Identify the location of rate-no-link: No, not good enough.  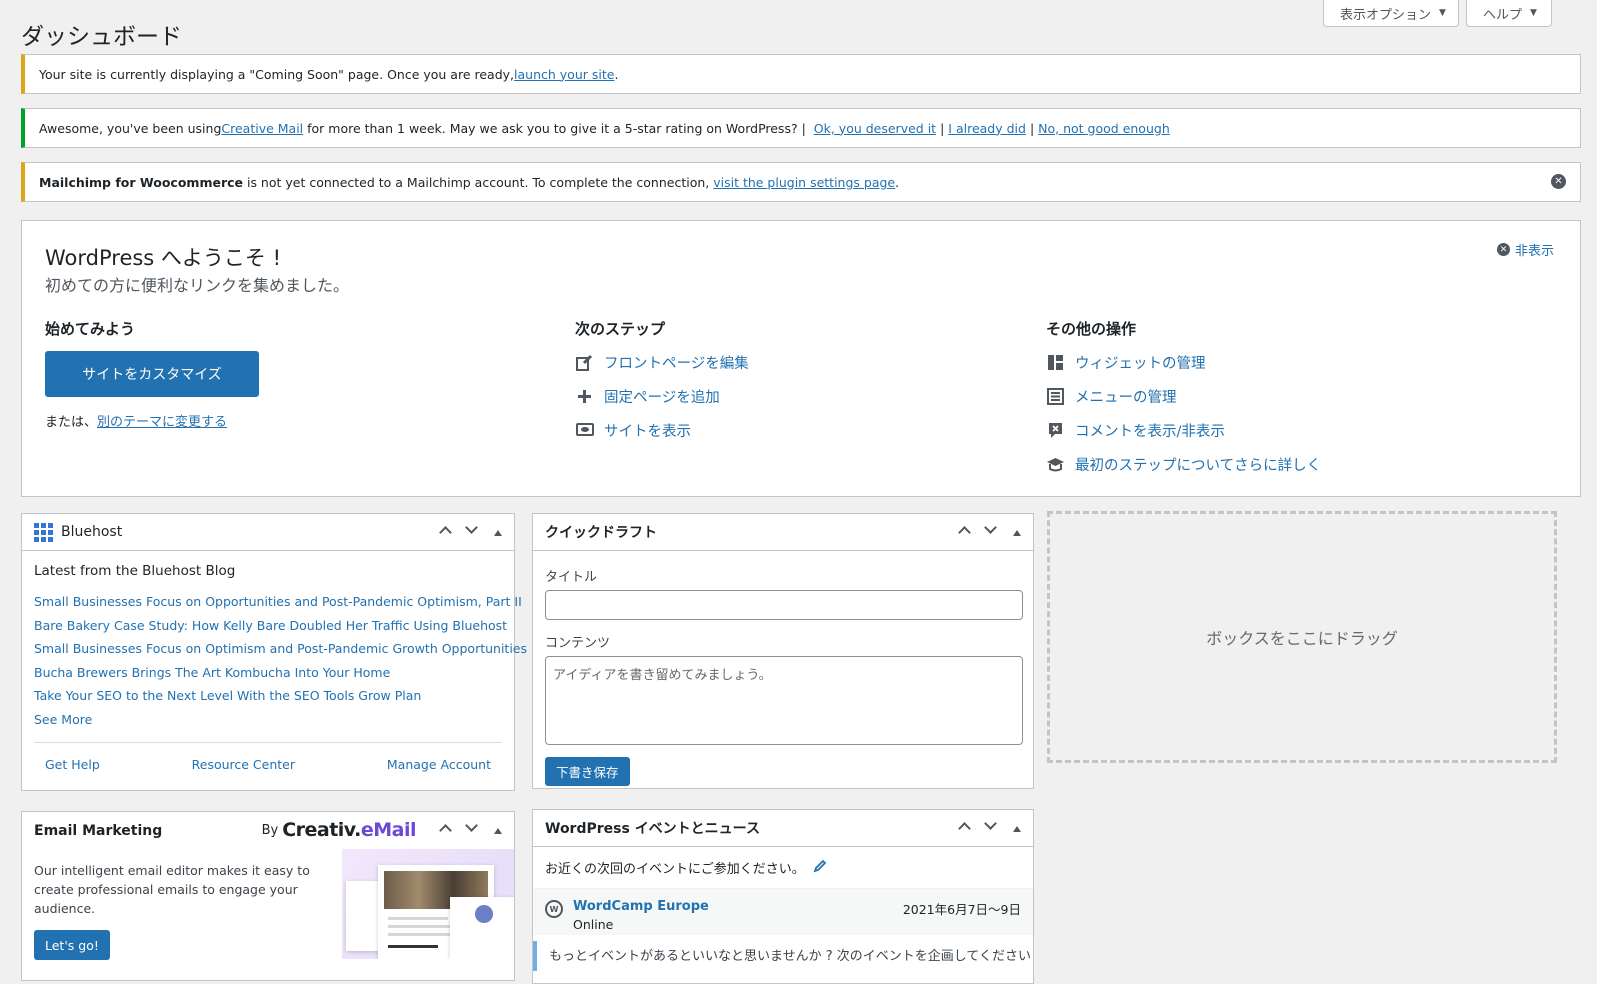
(1104, 128).